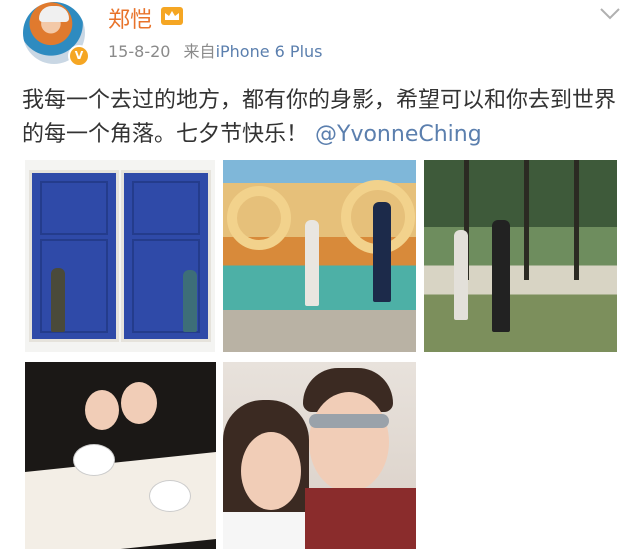 The image size is (640, 549). What do you see at coordinates (259, 218) in the screenshot?
I see `graffiti-letter` at bounding box center [259, 218].